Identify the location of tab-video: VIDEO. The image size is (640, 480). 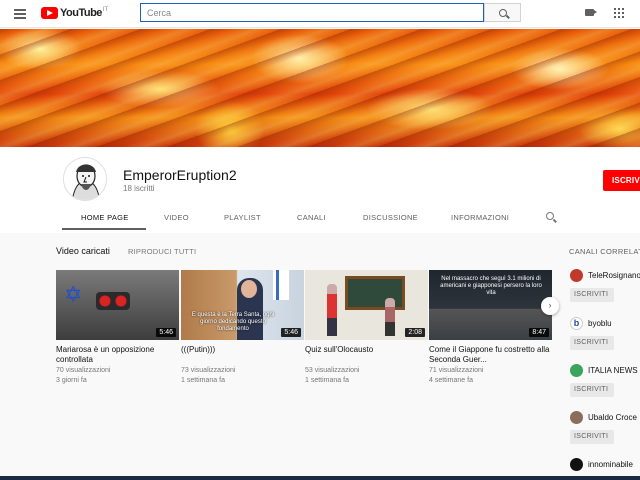
(176, 217).